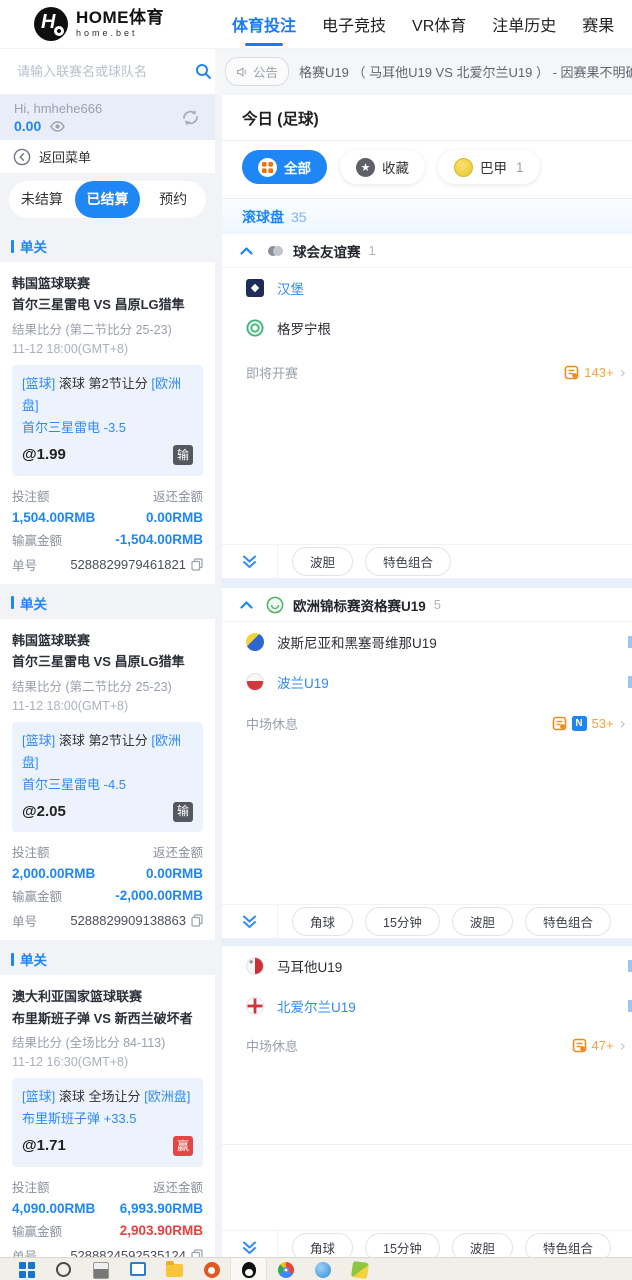  I want to click on northern-ireland-flag-icon, so click(255, 1006).